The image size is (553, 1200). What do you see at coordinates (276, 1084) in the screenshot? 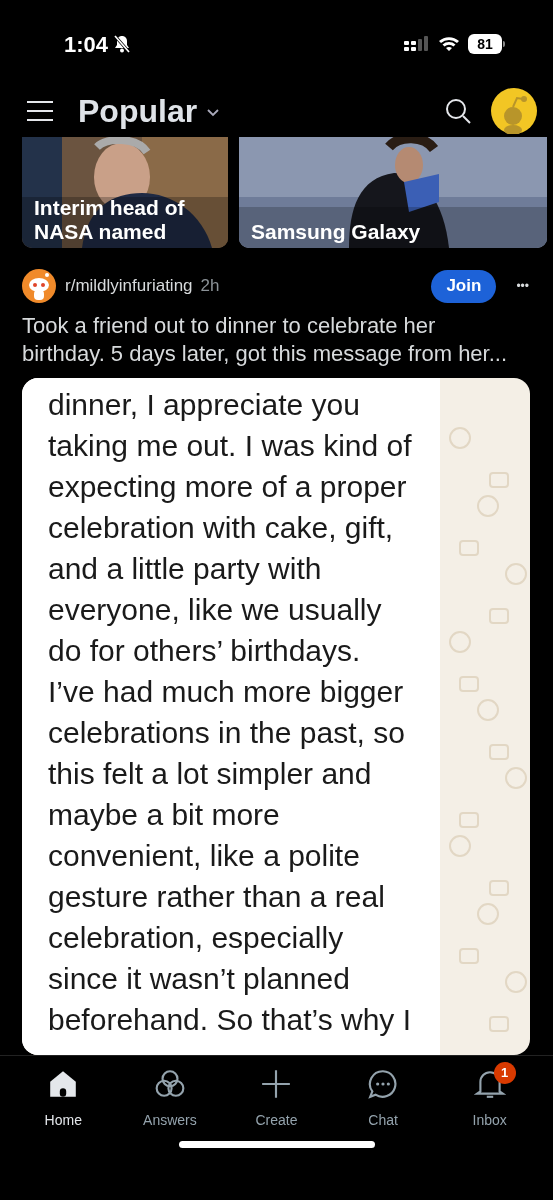
I see `plus-icon` at bounding box center [276, 1084].